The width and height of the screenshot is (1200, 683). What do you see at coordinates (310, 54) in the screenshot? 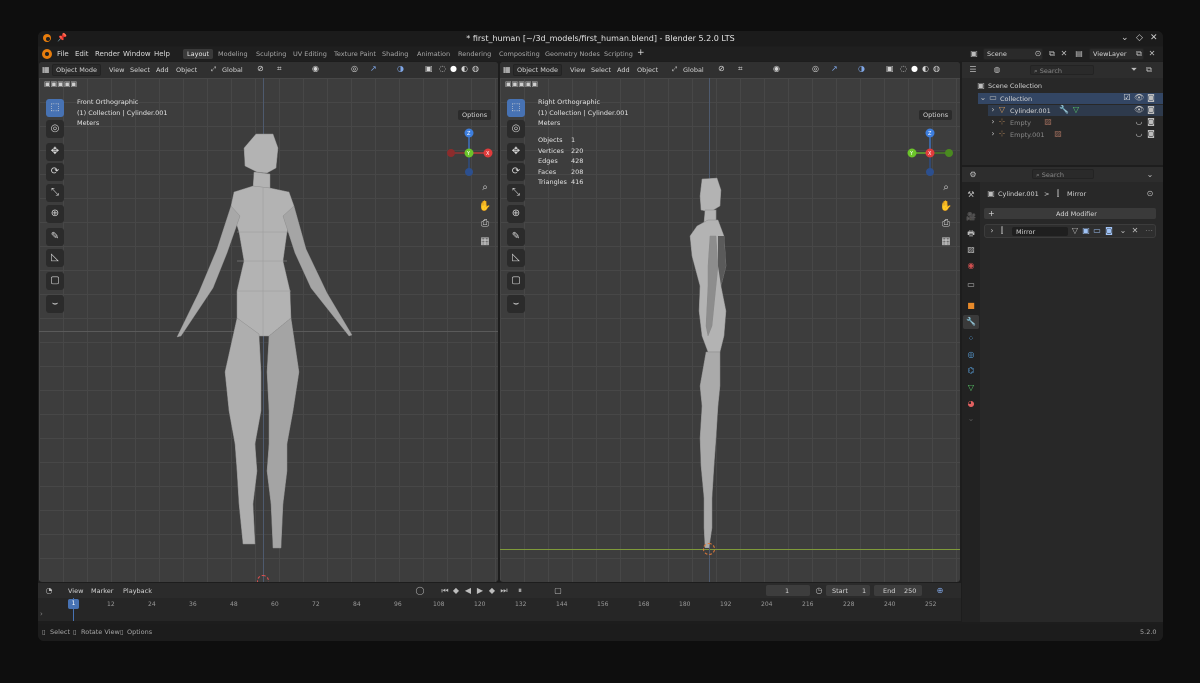
I see `tab-uv-editing: UV Editing` at bounding box center [310, 54].